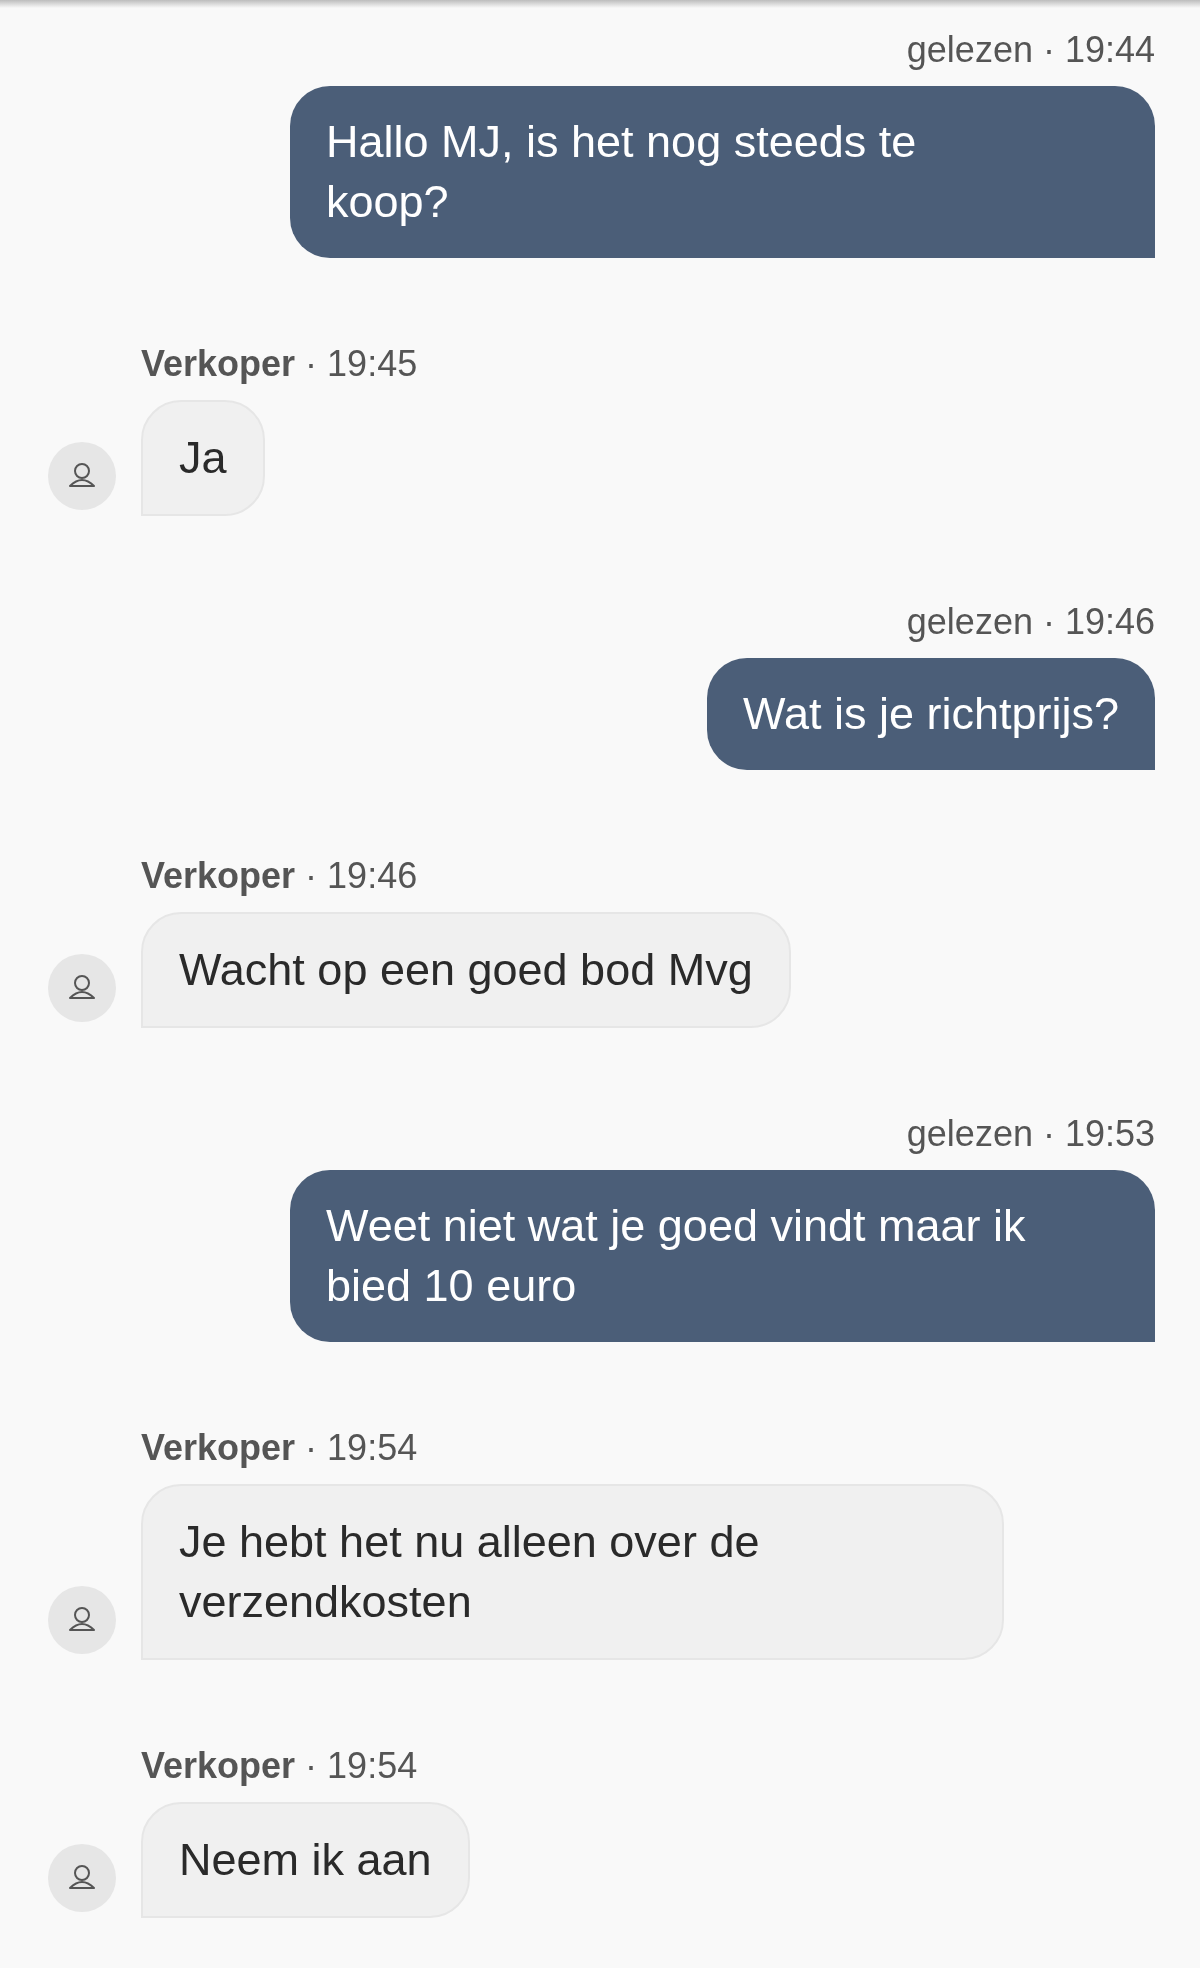  What do you see at coordinates (722, 172) in the screenshot?
I see `message-bubble: Hallo MJ, is het nog steeds te koop?` at bounding box center [722, 172].